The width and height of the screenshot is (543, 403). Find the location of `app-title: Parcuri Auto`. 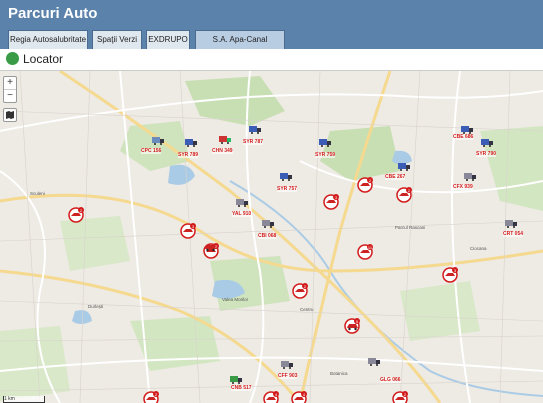

app-title: Parcuri Auto is located at coordinates (53, 13).